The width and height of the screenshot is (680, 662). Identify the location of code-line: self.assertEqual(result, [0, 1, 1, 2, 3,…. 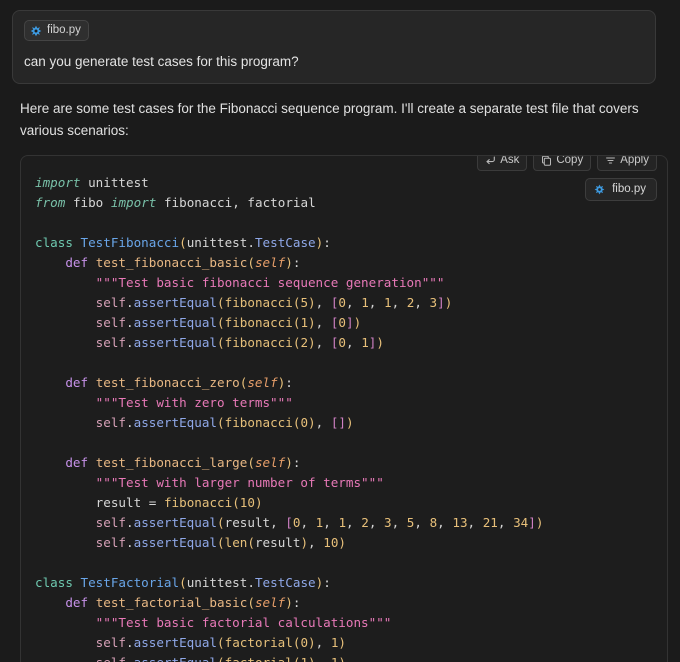
(319, 522).